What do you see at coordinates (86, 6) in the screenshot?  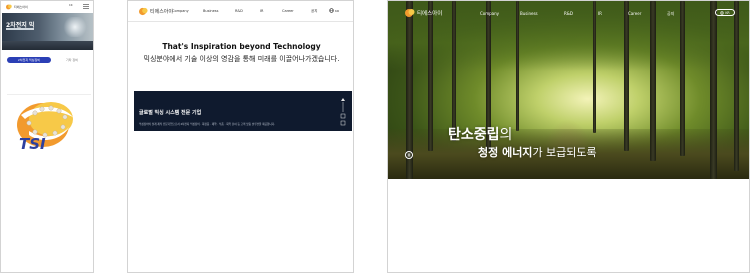 I see `menu-icon` at bounding box center [86, 6].